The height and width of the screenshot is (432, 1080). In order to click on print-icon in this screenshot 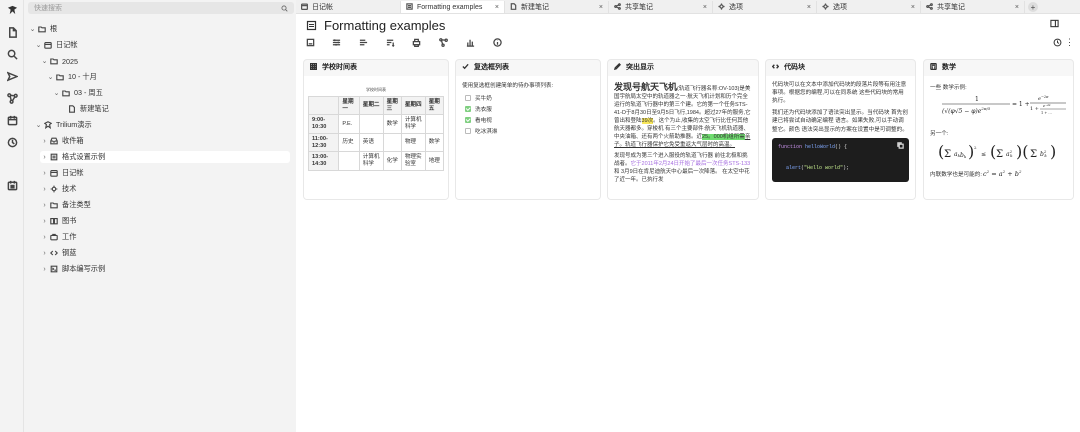, I will do `click(417, 43)`.